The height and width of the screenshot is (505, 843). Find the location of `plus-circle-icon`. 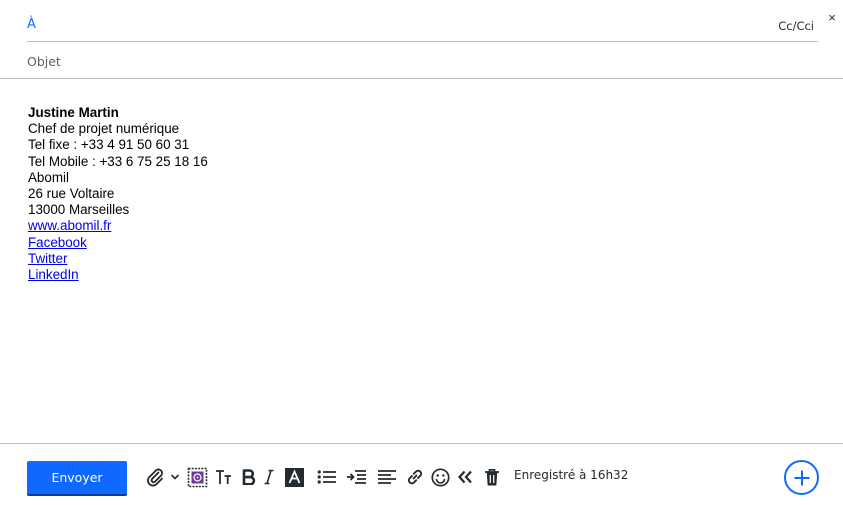

plus-circle-icon is located at coordinates (801, 477).